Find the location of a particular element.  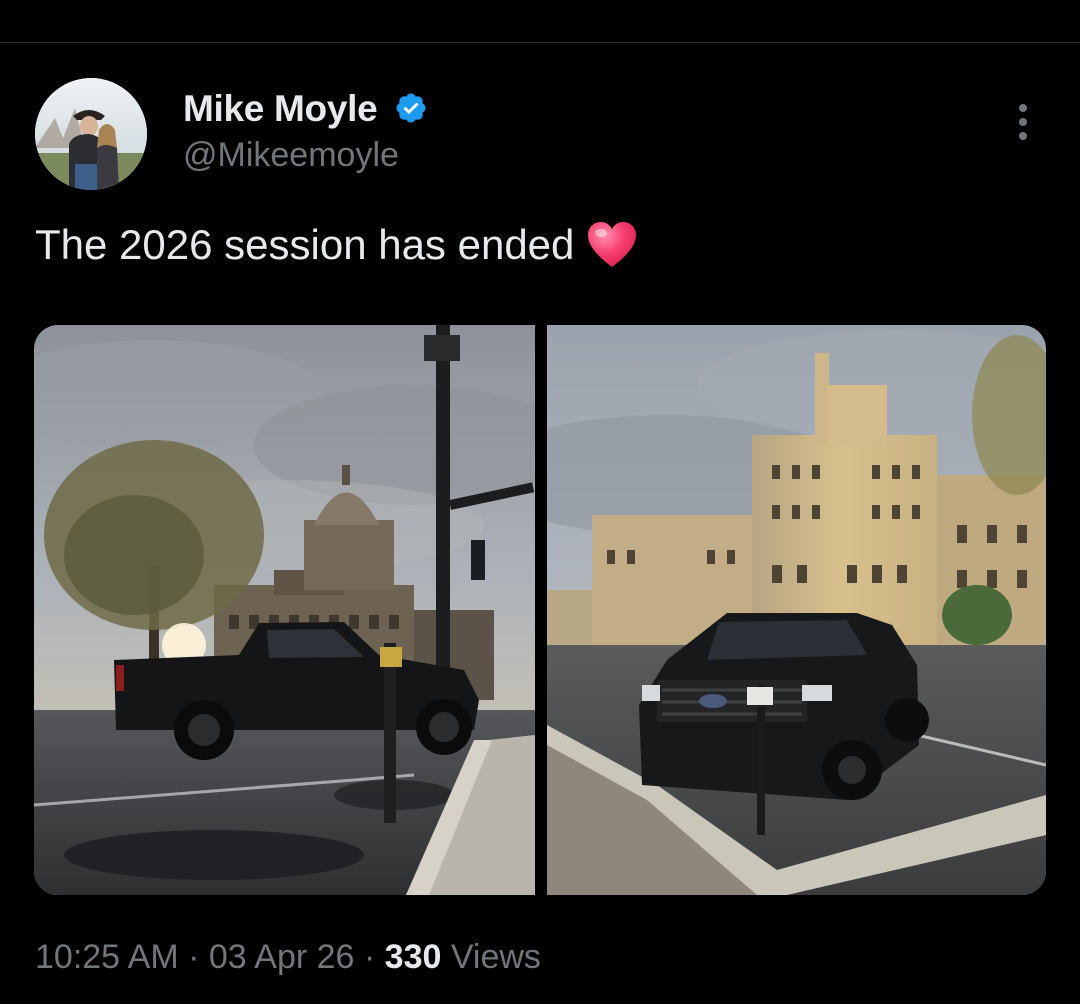

more-vertical-icon is located at coordinates (1023, 108).